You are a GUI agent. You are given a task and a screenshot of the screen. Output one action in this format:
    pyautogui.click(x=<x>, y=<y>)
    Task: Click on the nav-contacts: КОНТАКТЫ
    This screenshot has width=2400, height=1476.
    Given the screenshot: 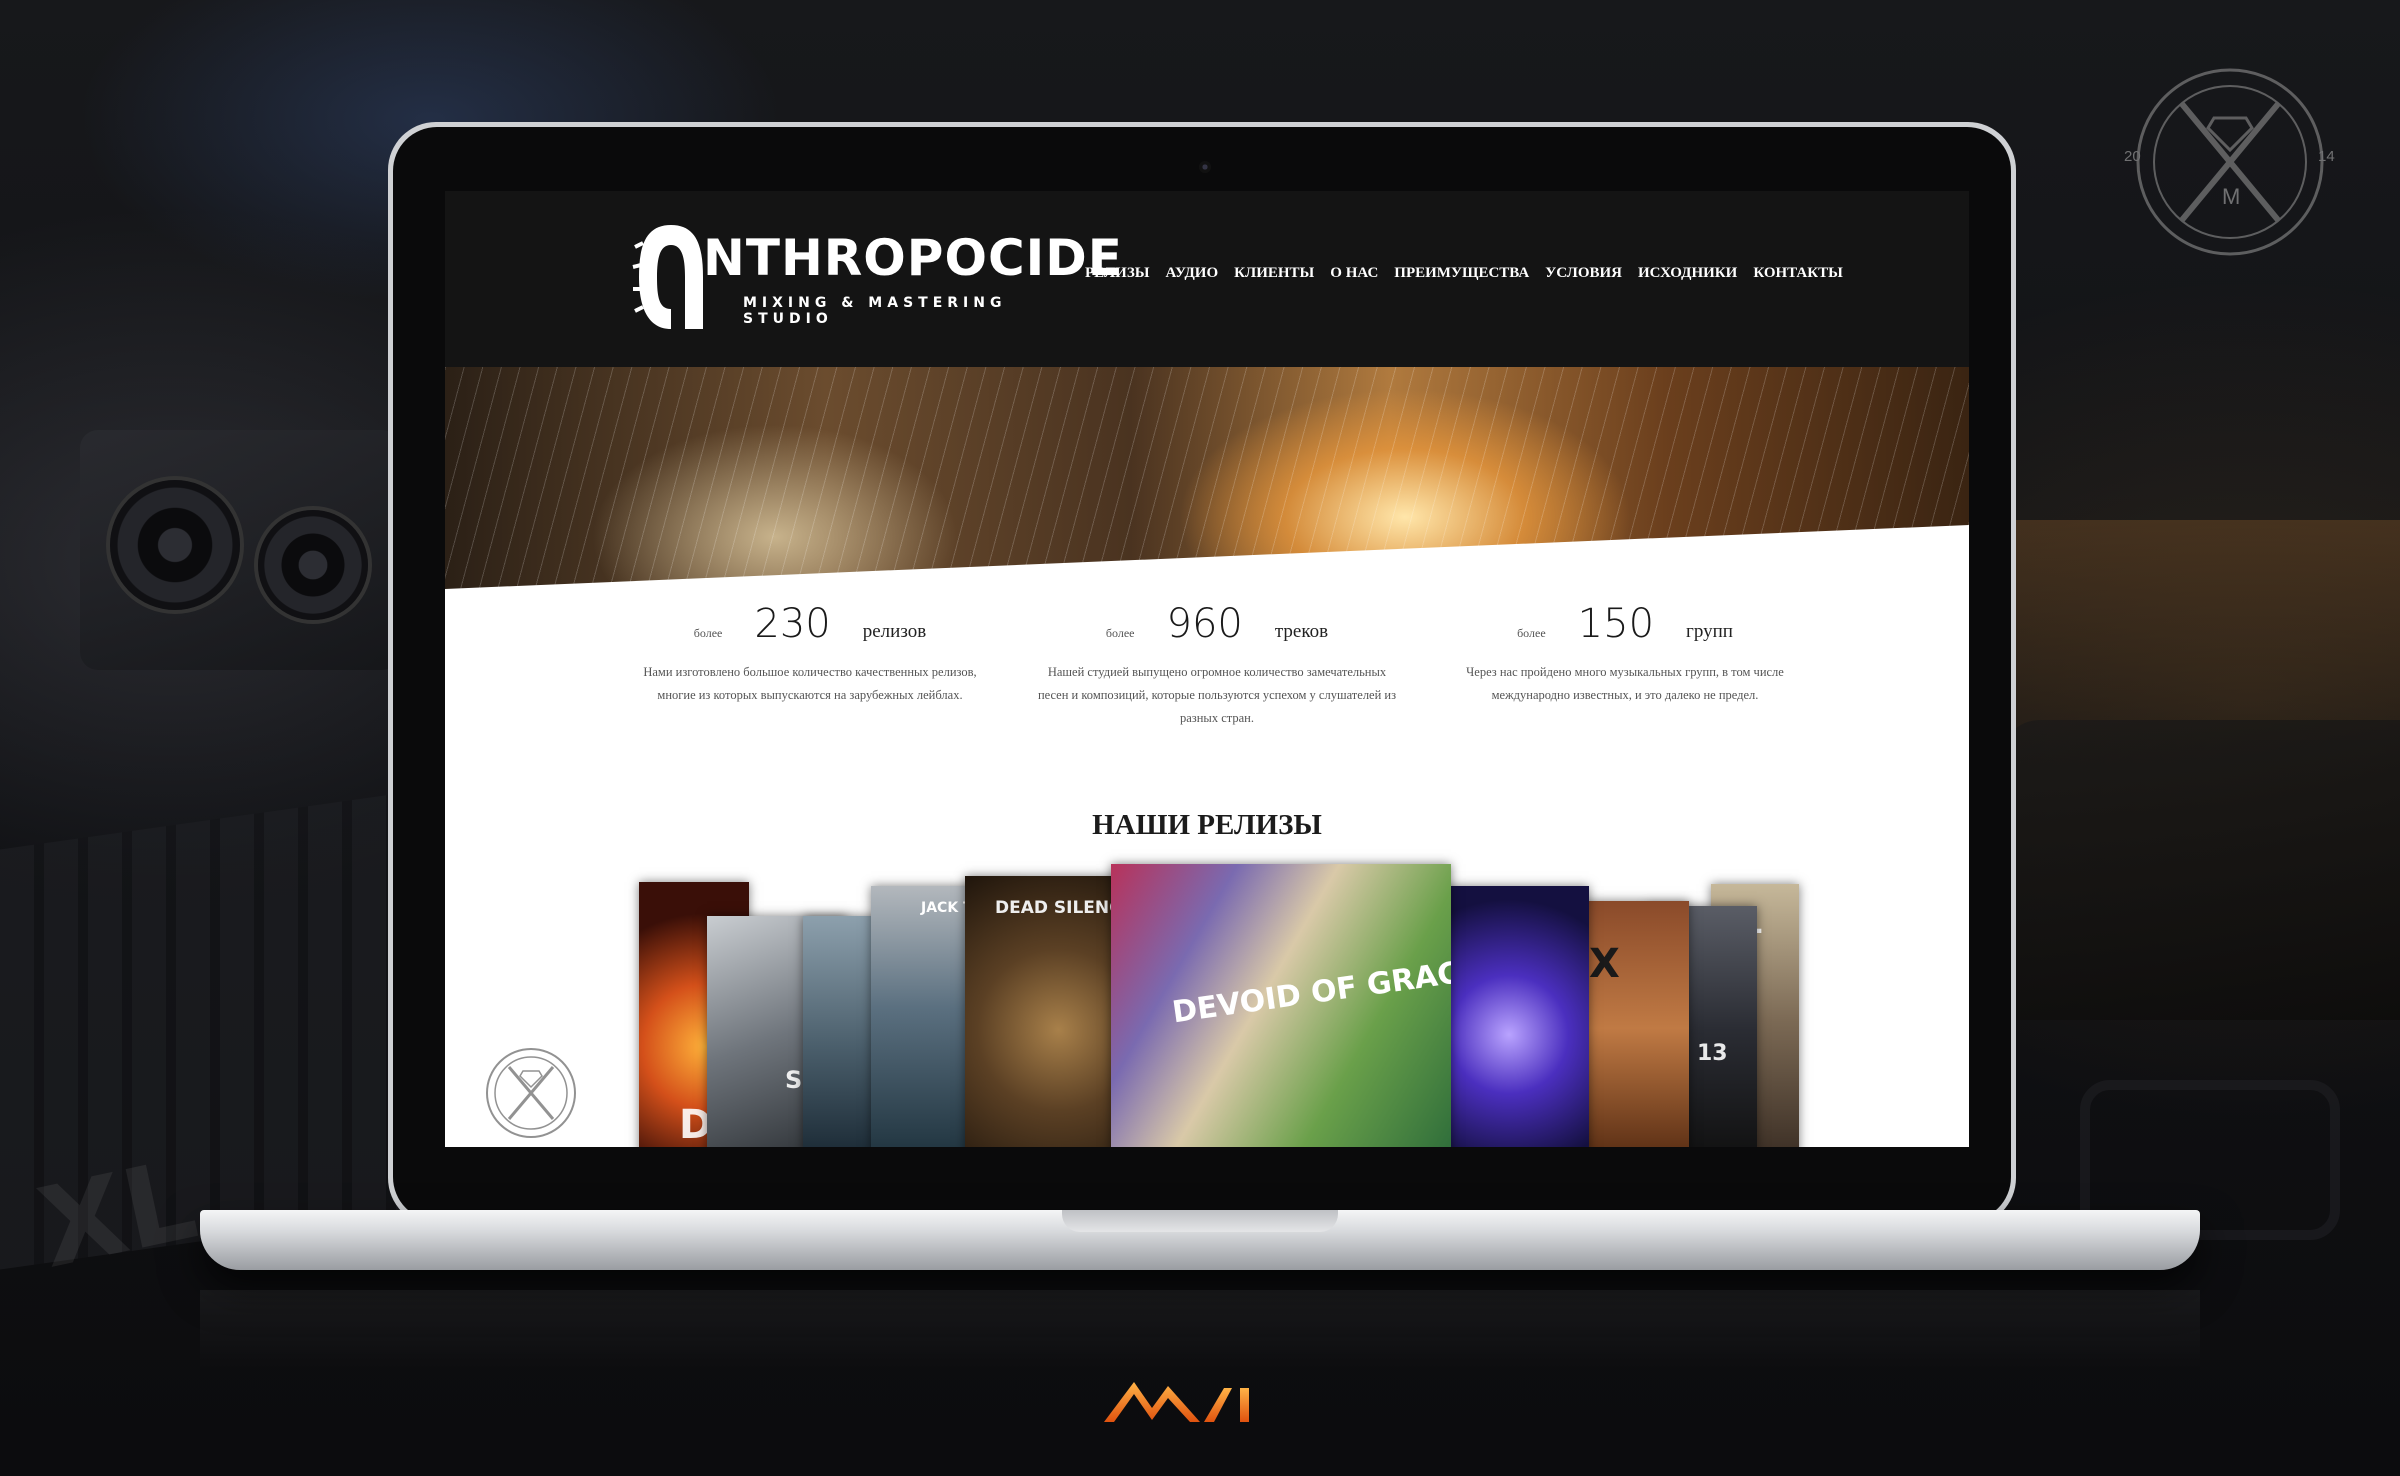 What is the action you would take?
    pyautogui.click(x=1798, y=273)
    